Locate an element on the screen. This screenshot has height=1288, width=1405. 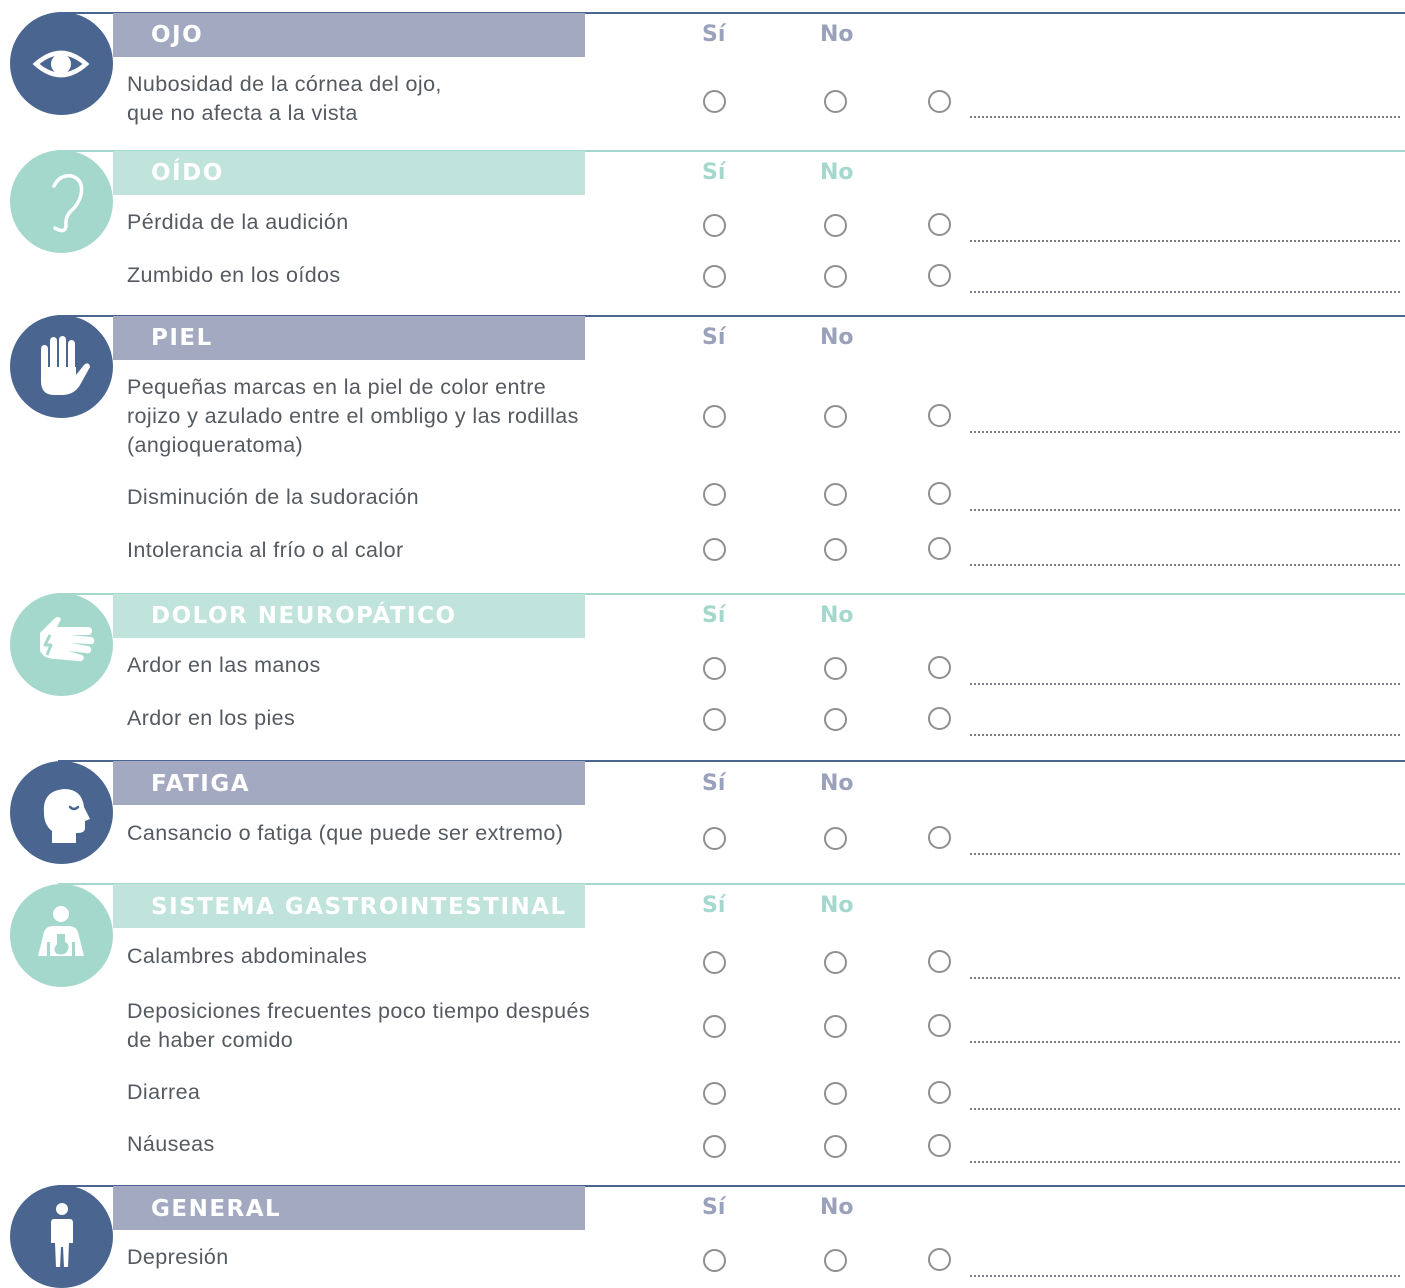
section-title: OÍDO is located at coordinates (187, 173).